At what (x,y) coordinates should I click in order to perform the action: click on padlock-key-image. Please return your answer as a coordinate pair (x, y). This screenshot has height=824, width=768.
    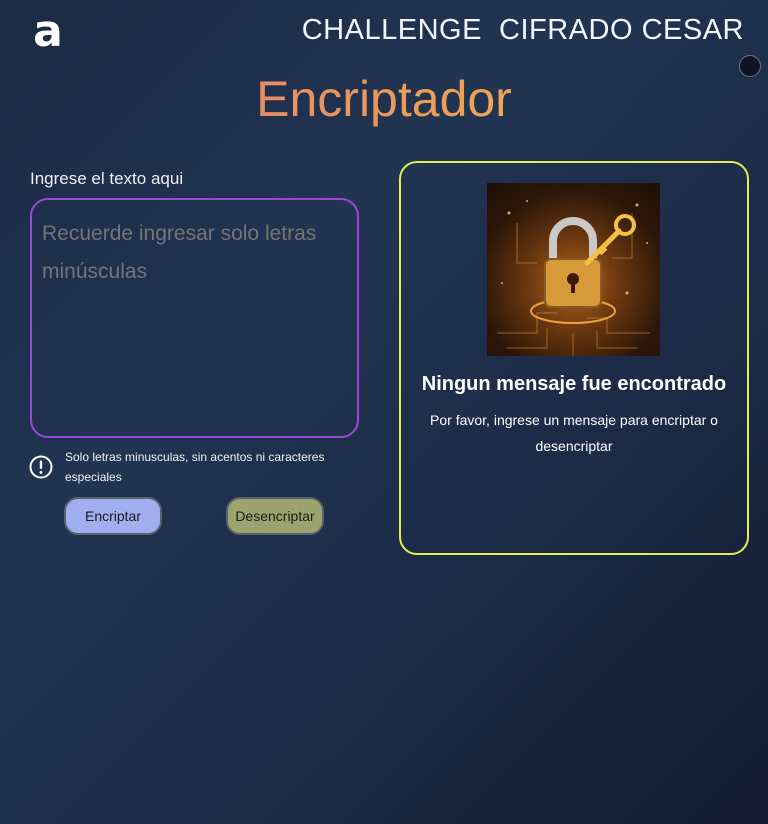
    Looking at the image, I should click on (573, 269).